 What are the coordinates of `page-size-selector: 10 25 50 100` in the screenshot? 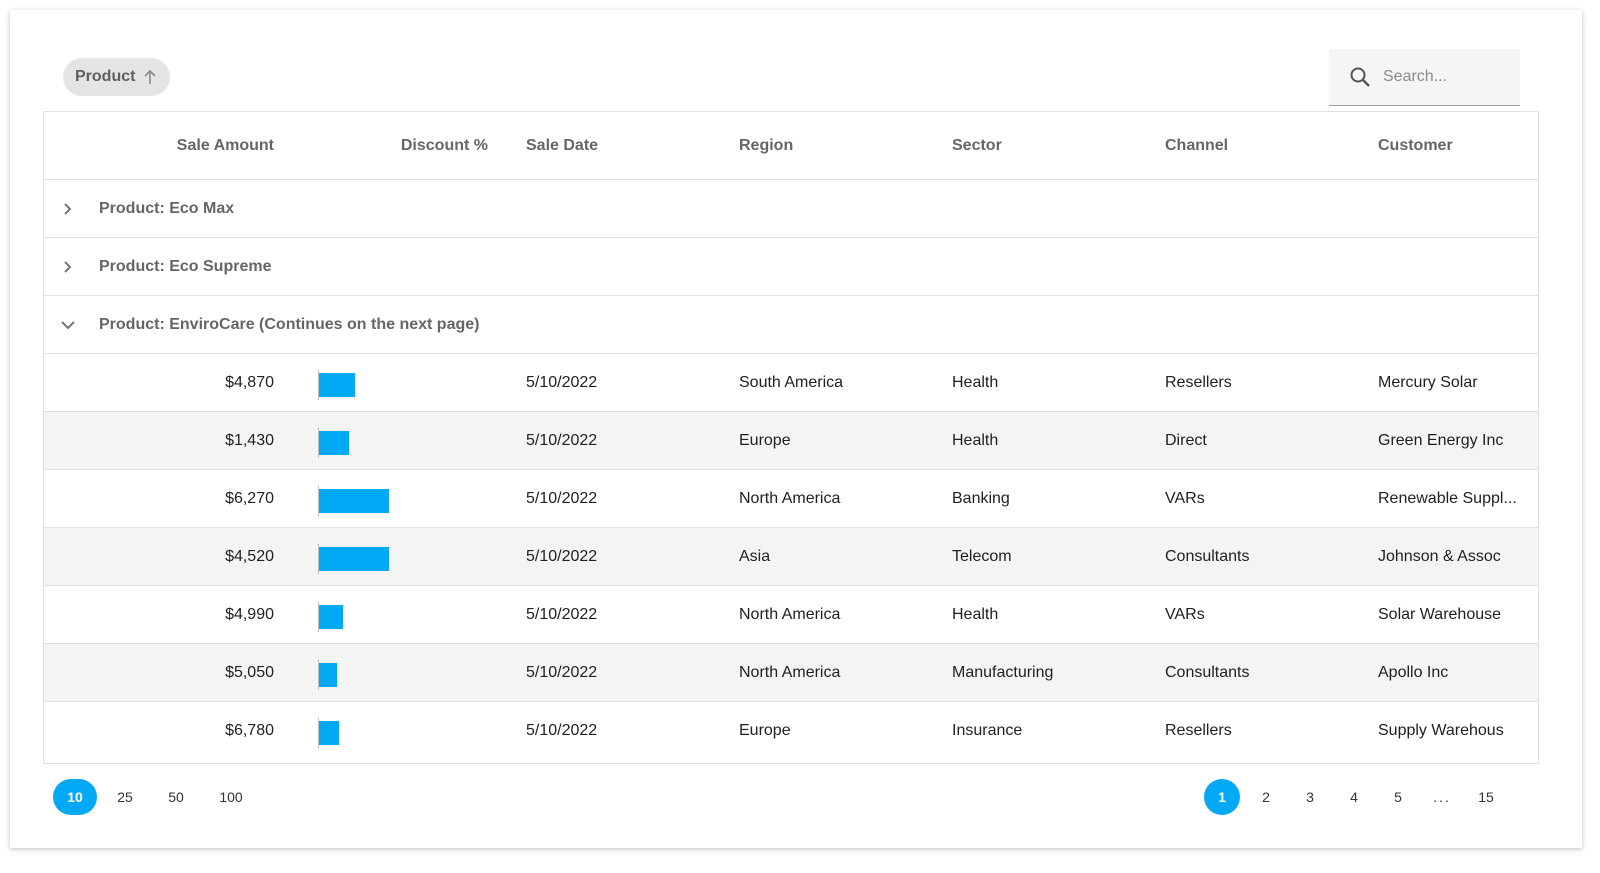 It's located at (158, 797).